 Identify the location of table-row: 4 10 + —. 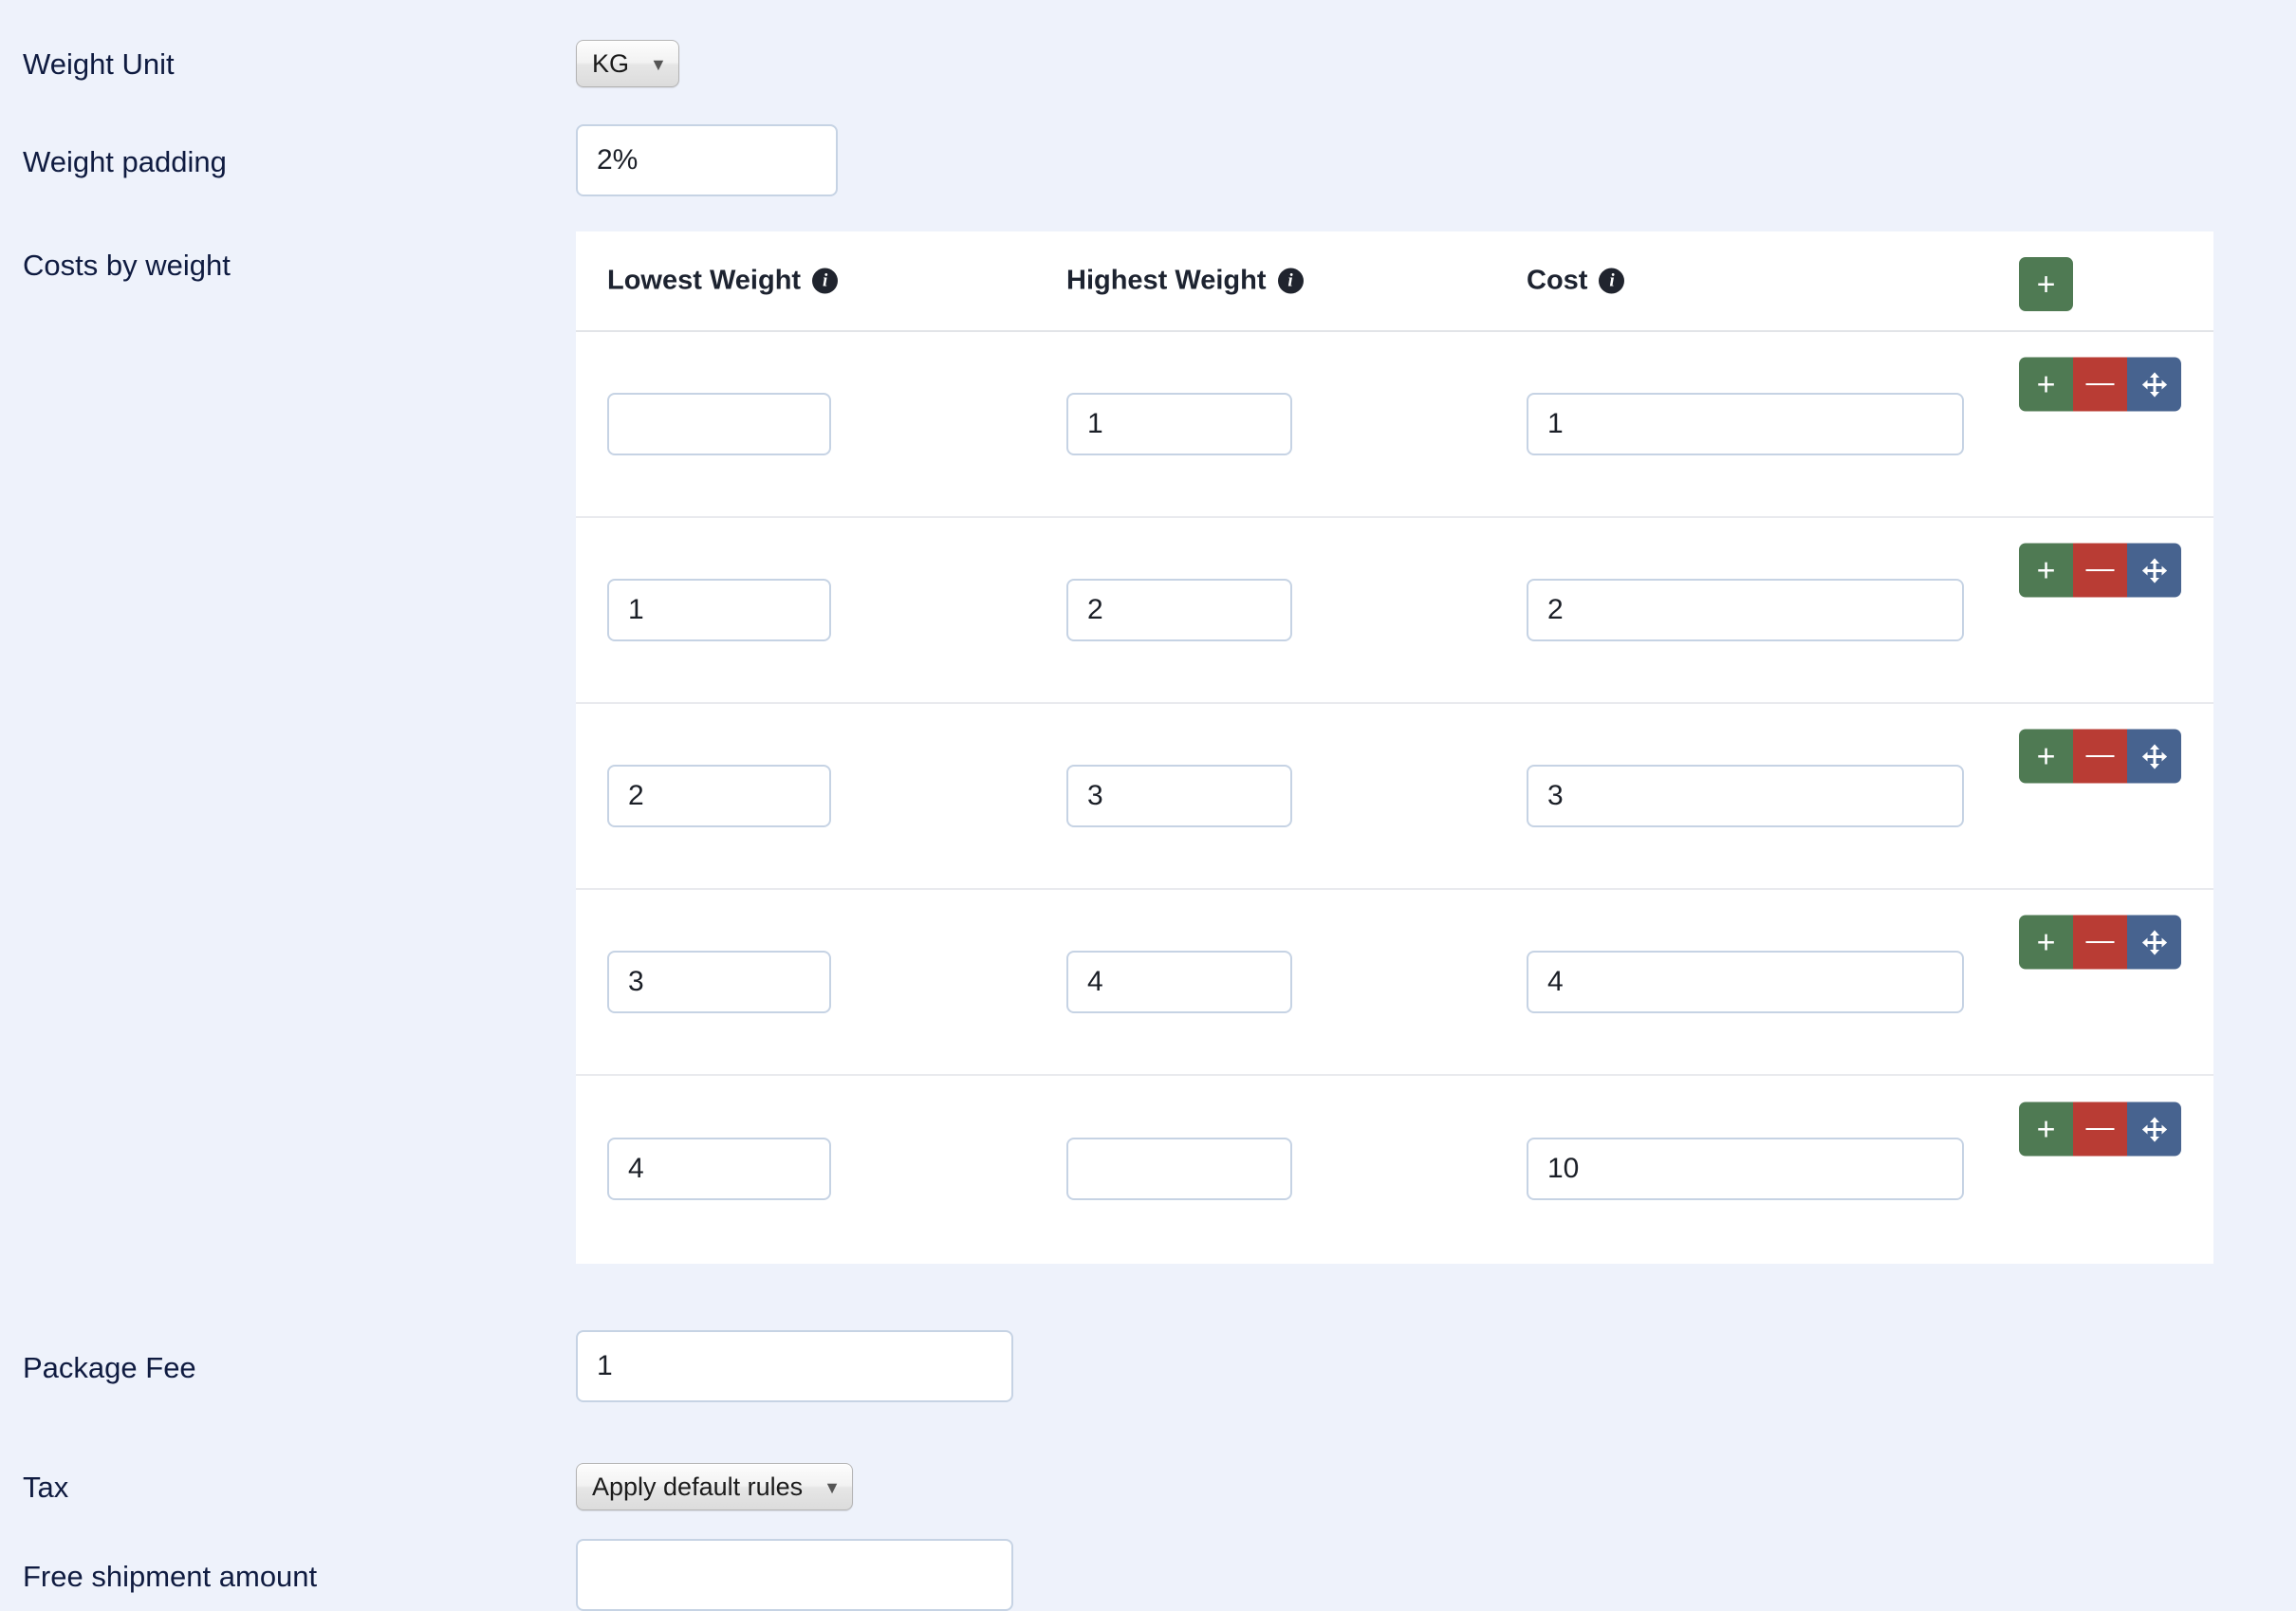
(1394, 1169).